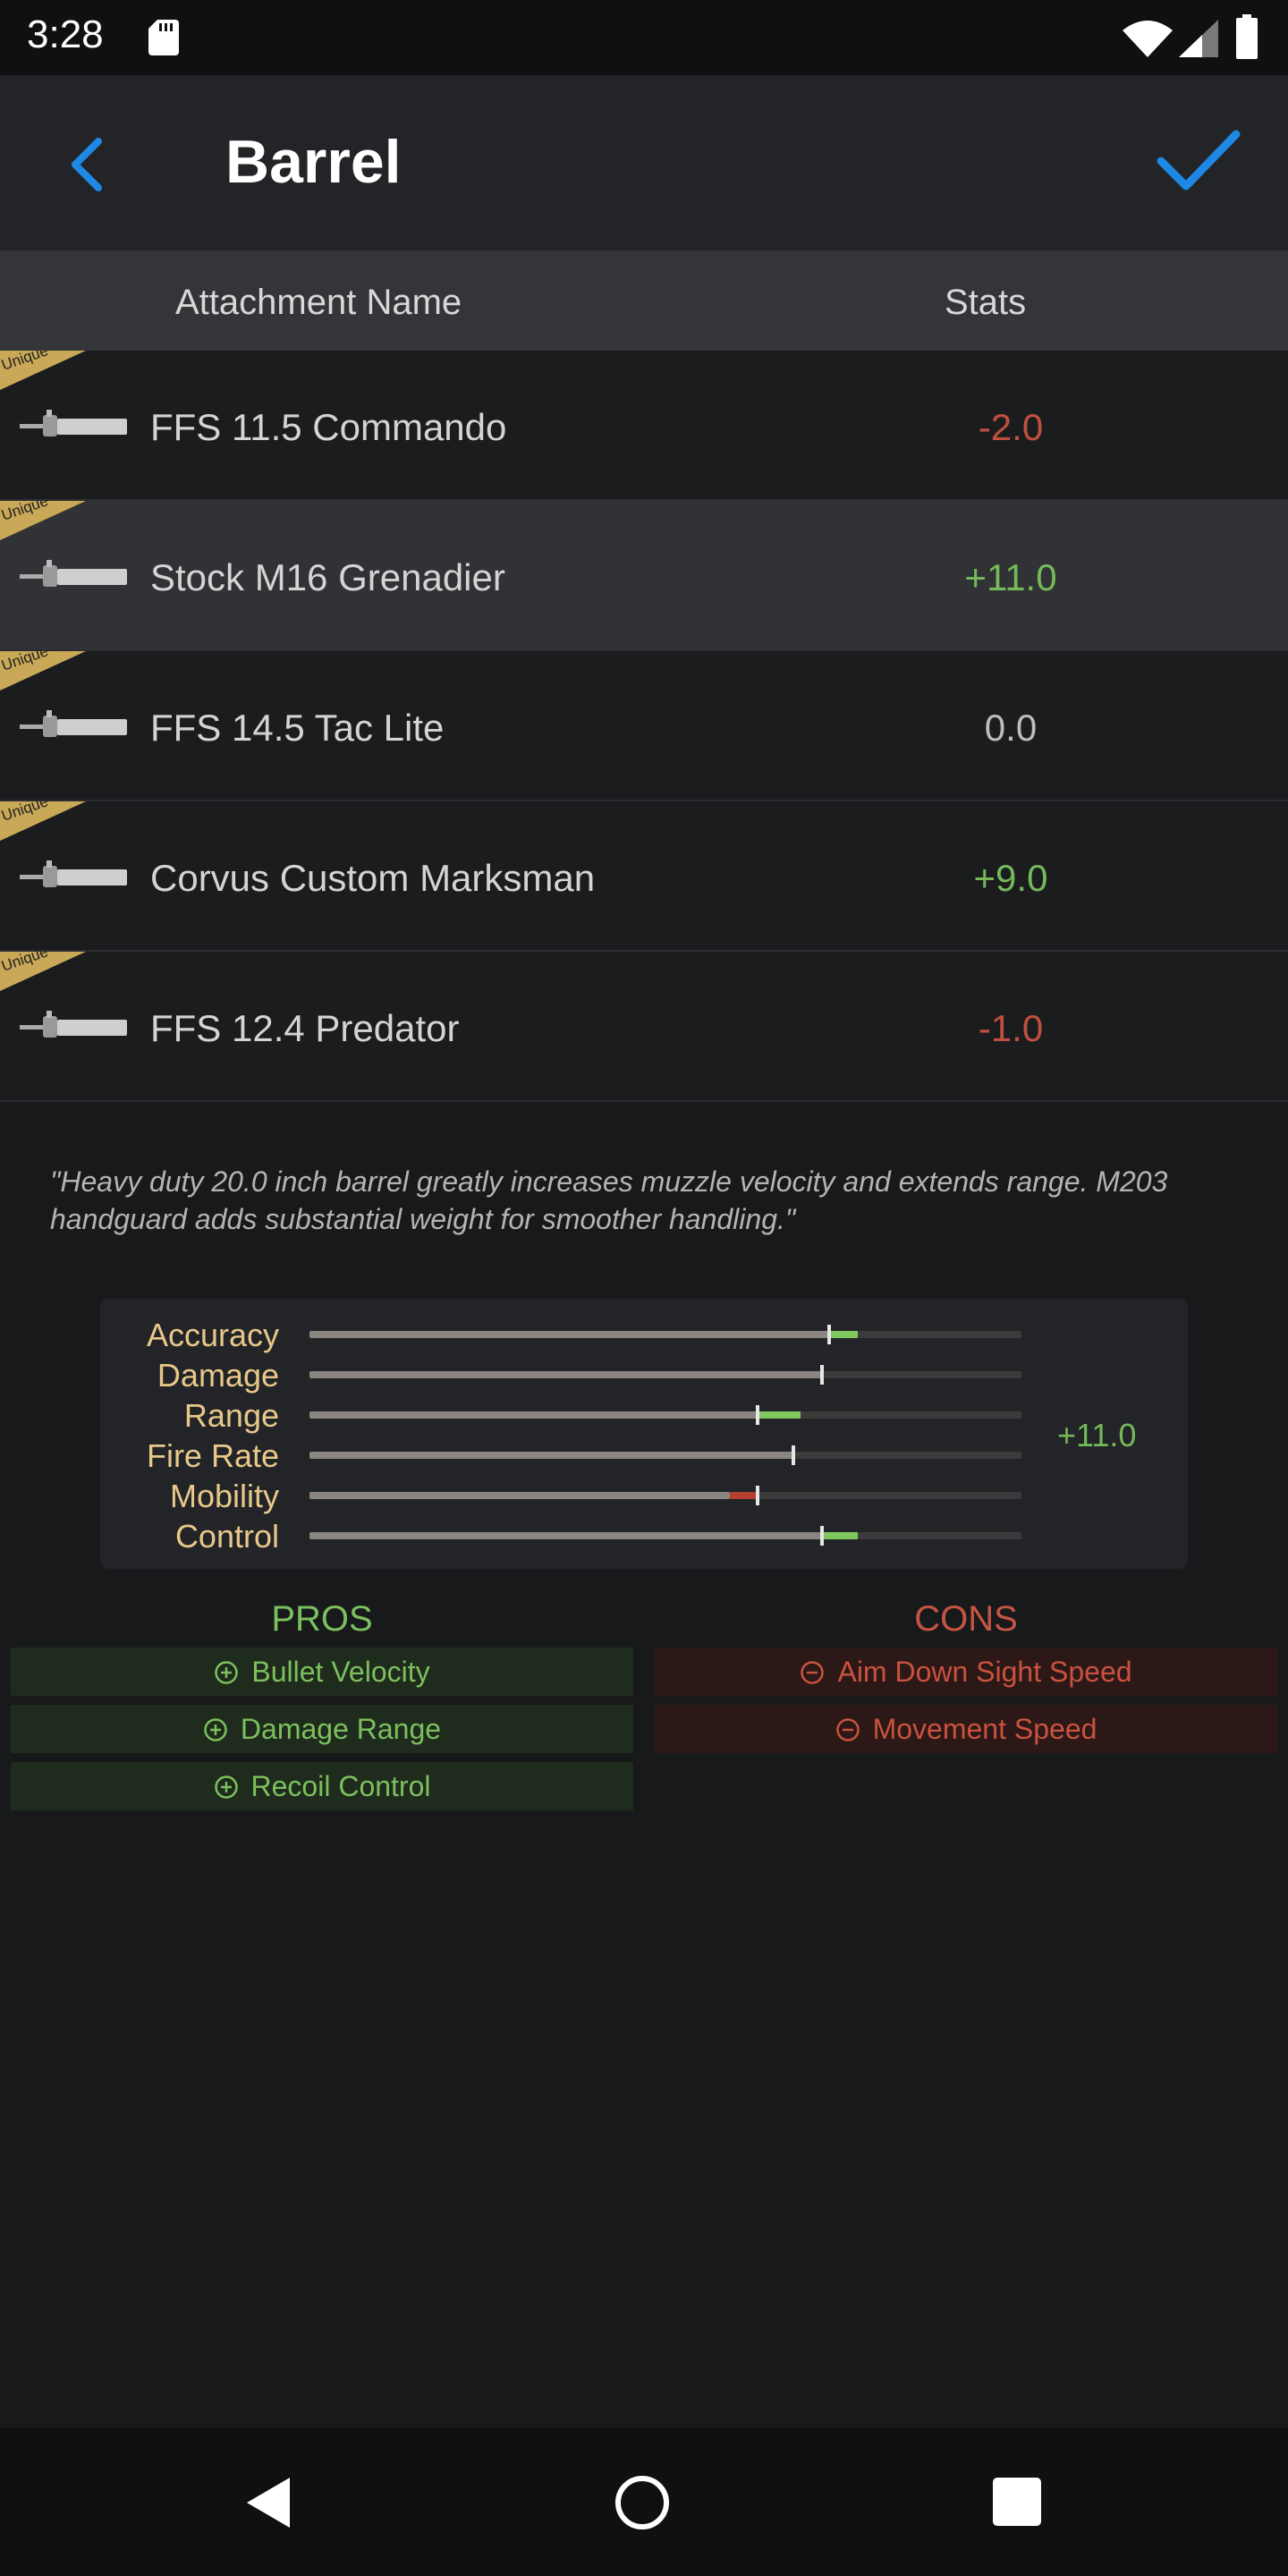 The width and height of the screenshot is (1288, 2576). I want to click on battery-icon, so click(1247, 36).